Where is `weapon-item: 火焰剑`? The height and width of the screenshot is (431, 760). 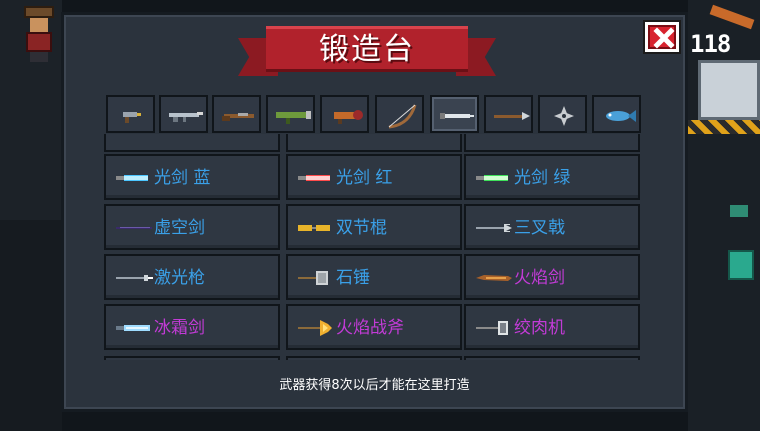 weapon-item: 火焰剑 is located at coordinates (552, 277).